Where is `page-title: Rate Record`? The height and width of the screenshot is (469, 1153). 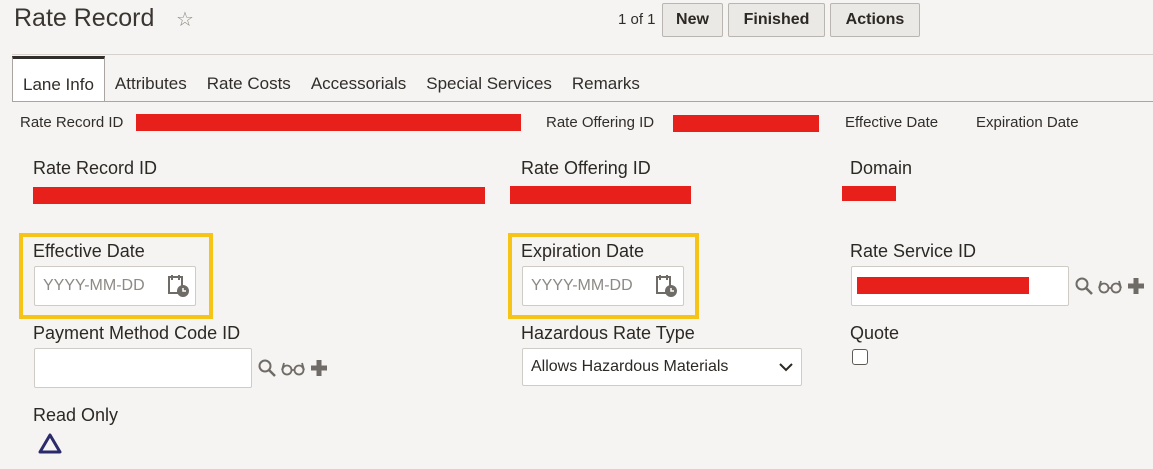 page-title: Rate Record is located at coordinates (84, 18).